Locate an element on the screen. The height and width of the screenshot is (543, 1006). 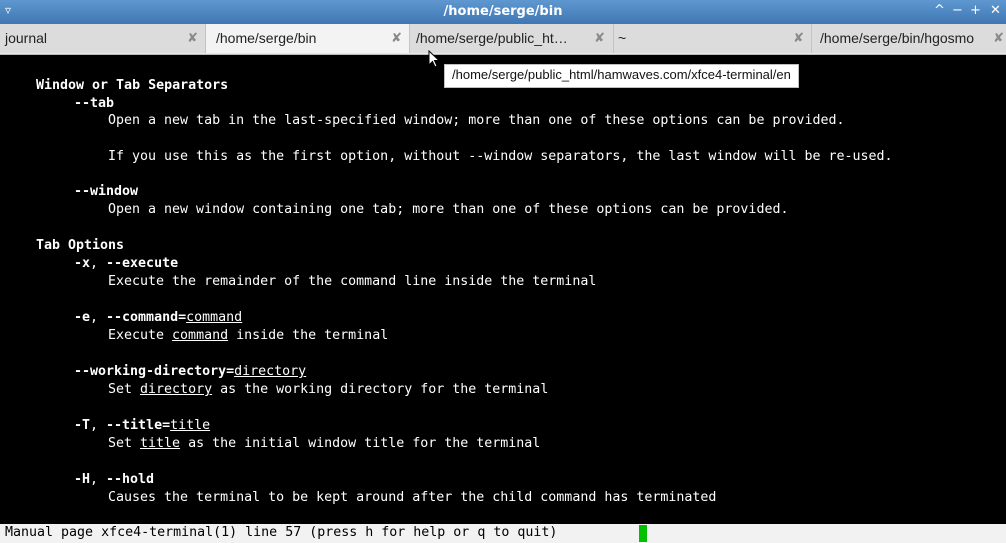
window-titlebar: ▿ /home/serge/bin ^ − + ✕ is located at coordinates (503, 12).